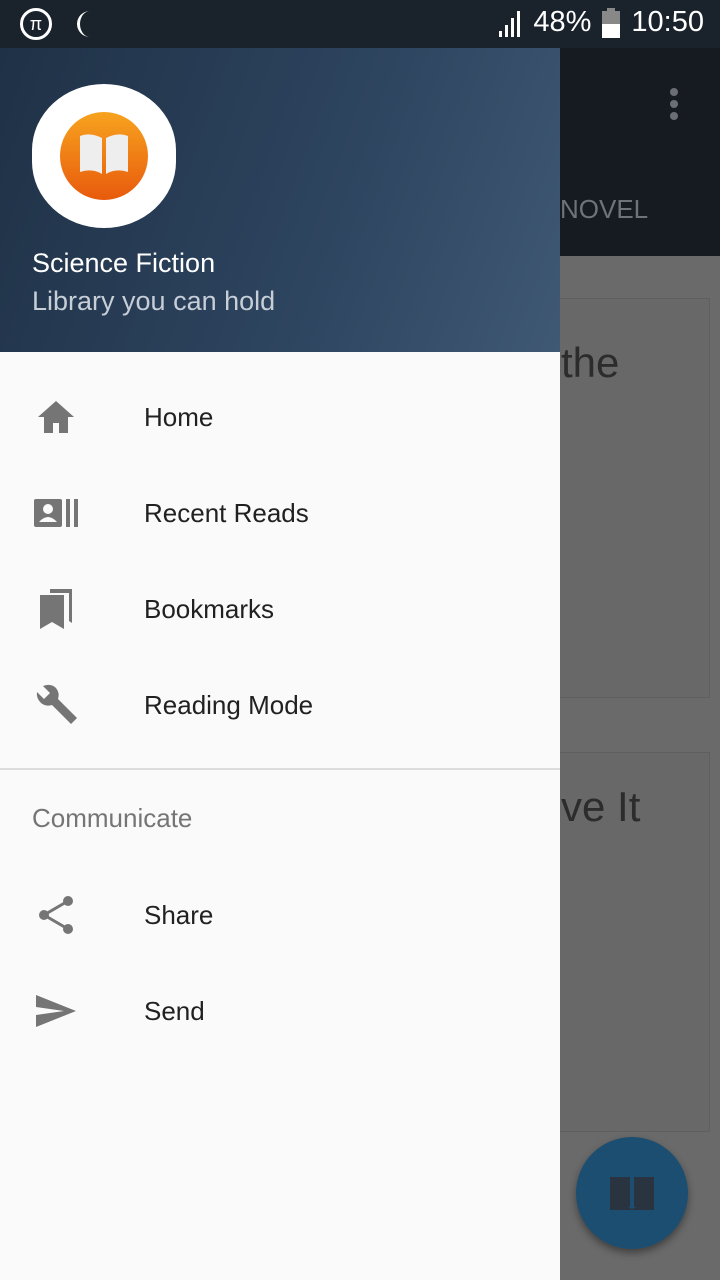 This screenshot has height=1280, width=720. What do you see at coordinates (280, 417) in the screenshot?
I see `nav-item-home: Home` at bounding box center [280, 417].